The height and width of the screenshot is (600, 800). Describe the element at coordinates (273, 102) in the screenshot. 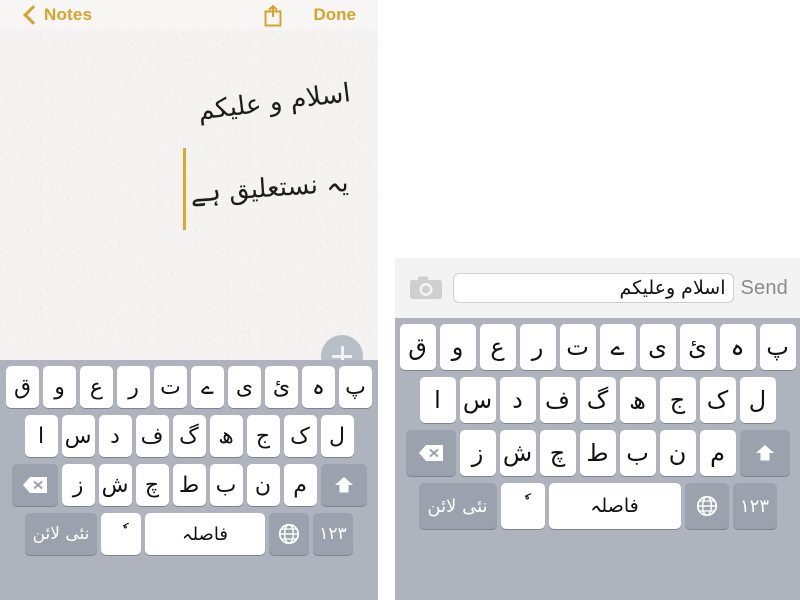

I see `note-text-line-1: اسلام و علیکم` at that location.